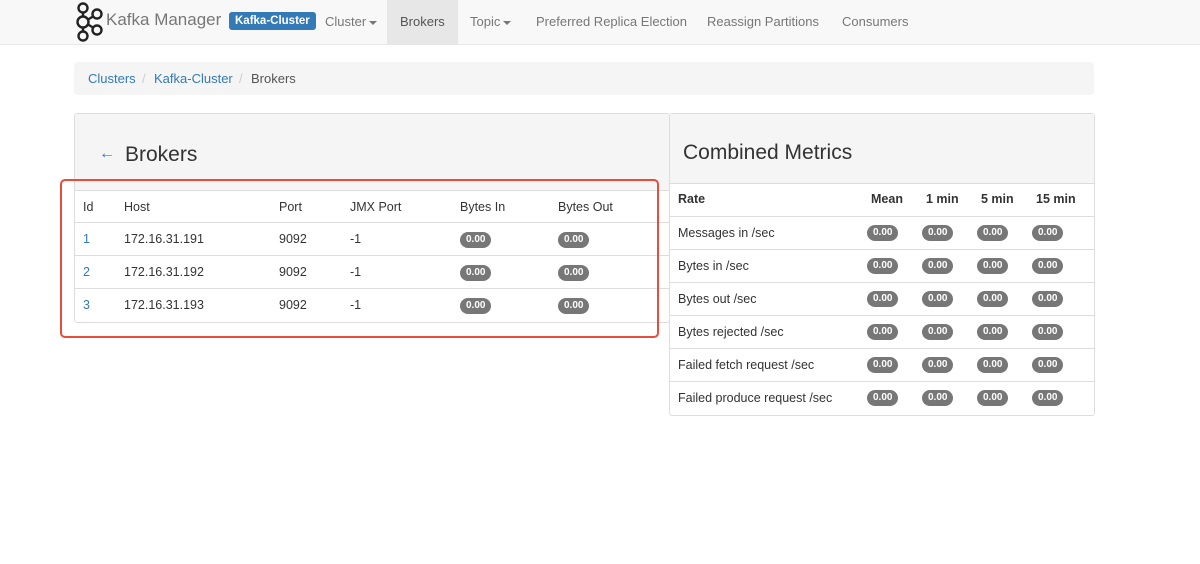 This screenshot has width=1200, height=564. I want to click on kafka-logo-icon, so click(89, 22).